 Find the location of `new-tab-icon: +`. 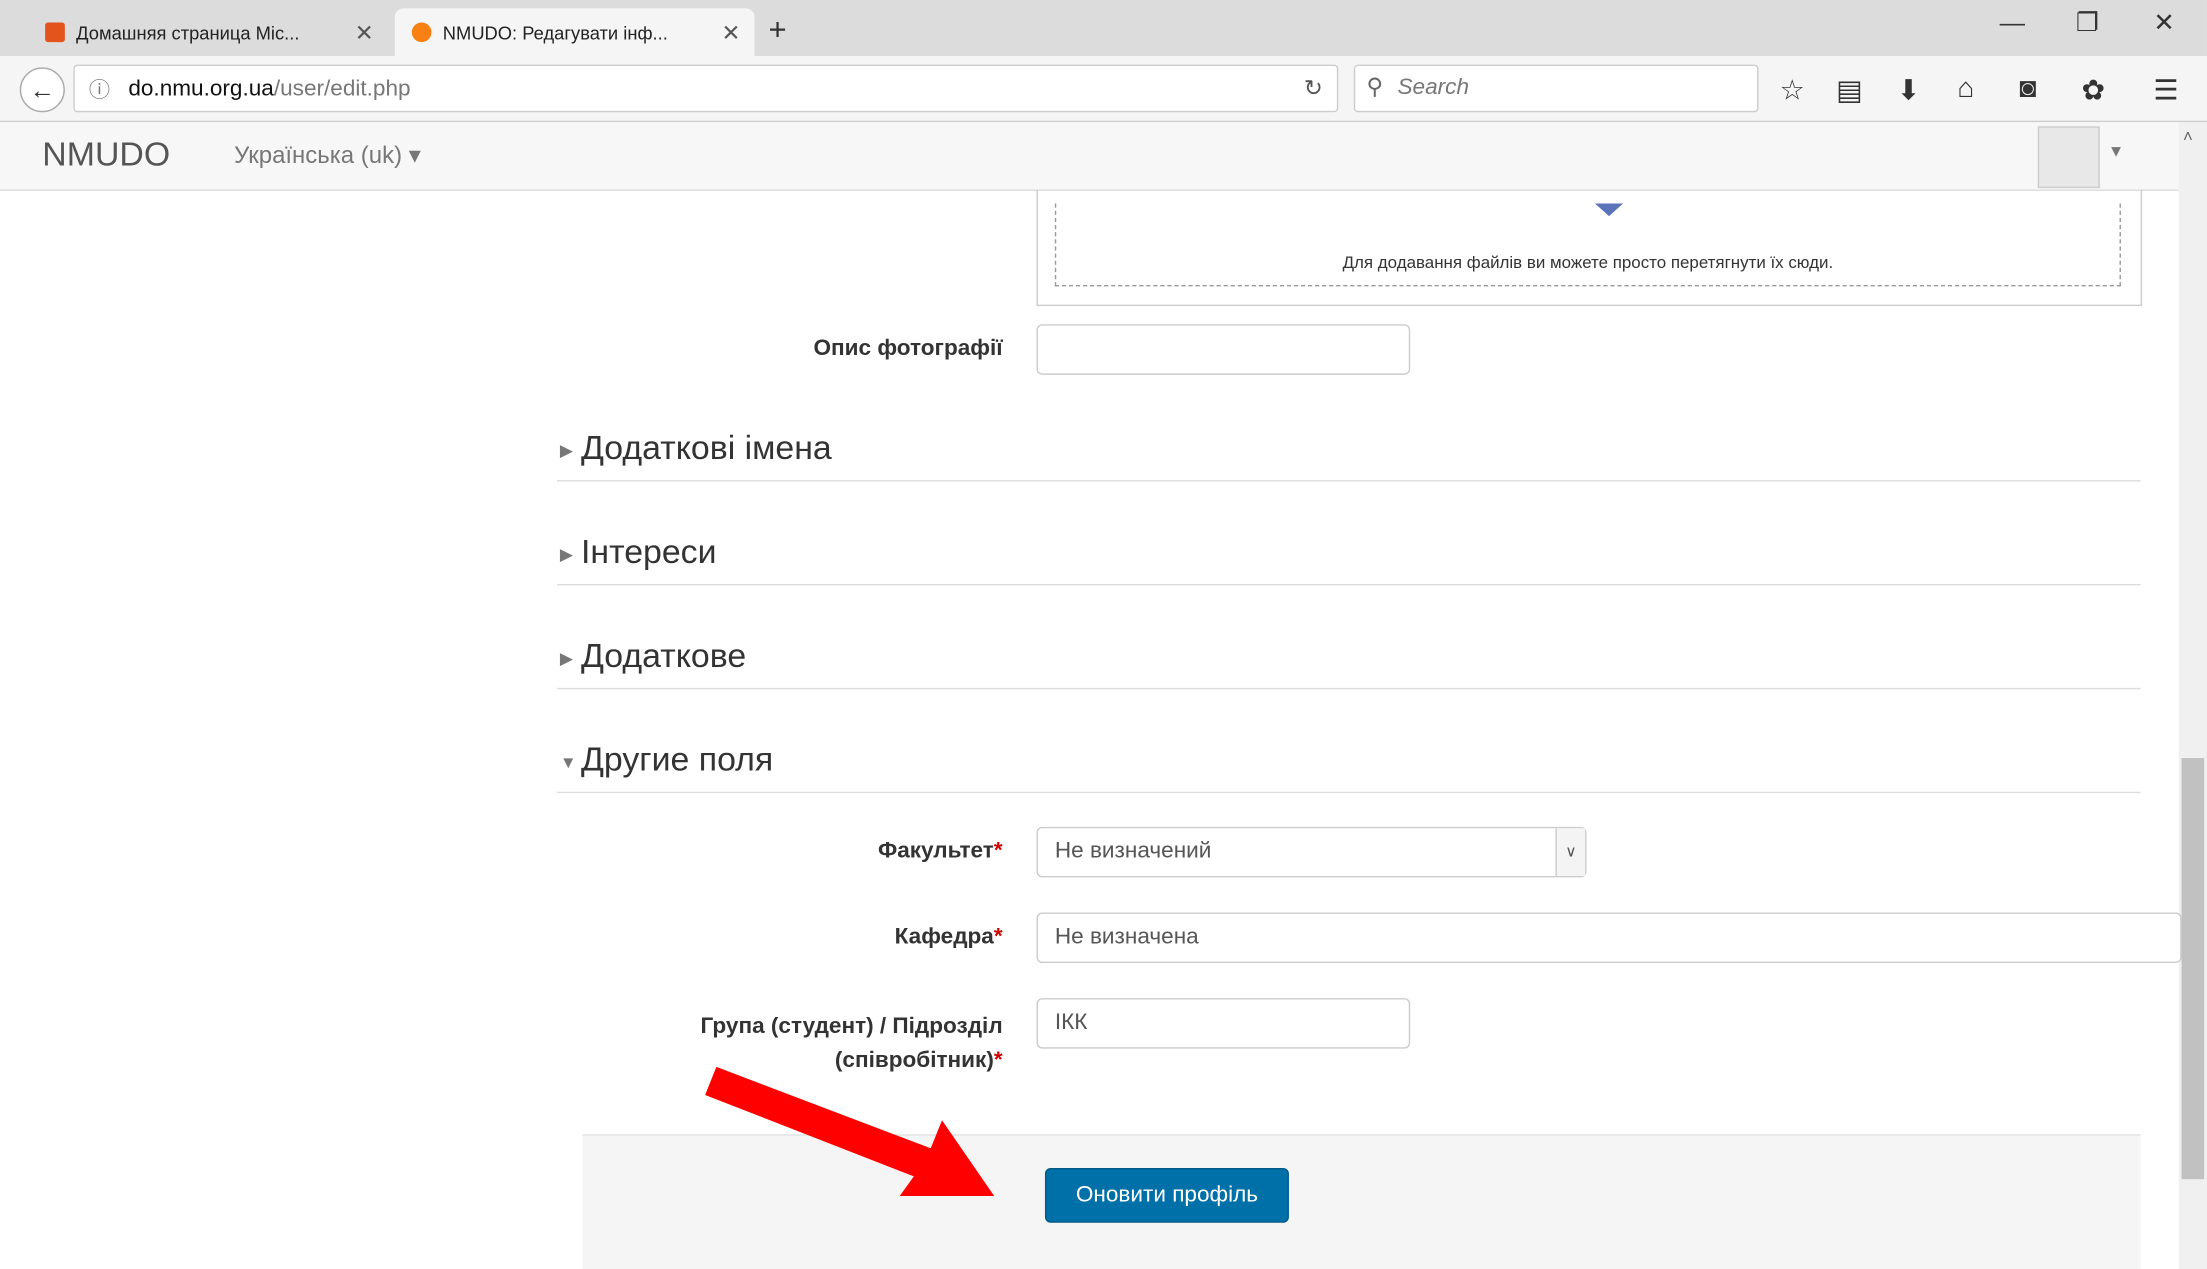

new-tab-icon: + is located at coordinates (778, 29).